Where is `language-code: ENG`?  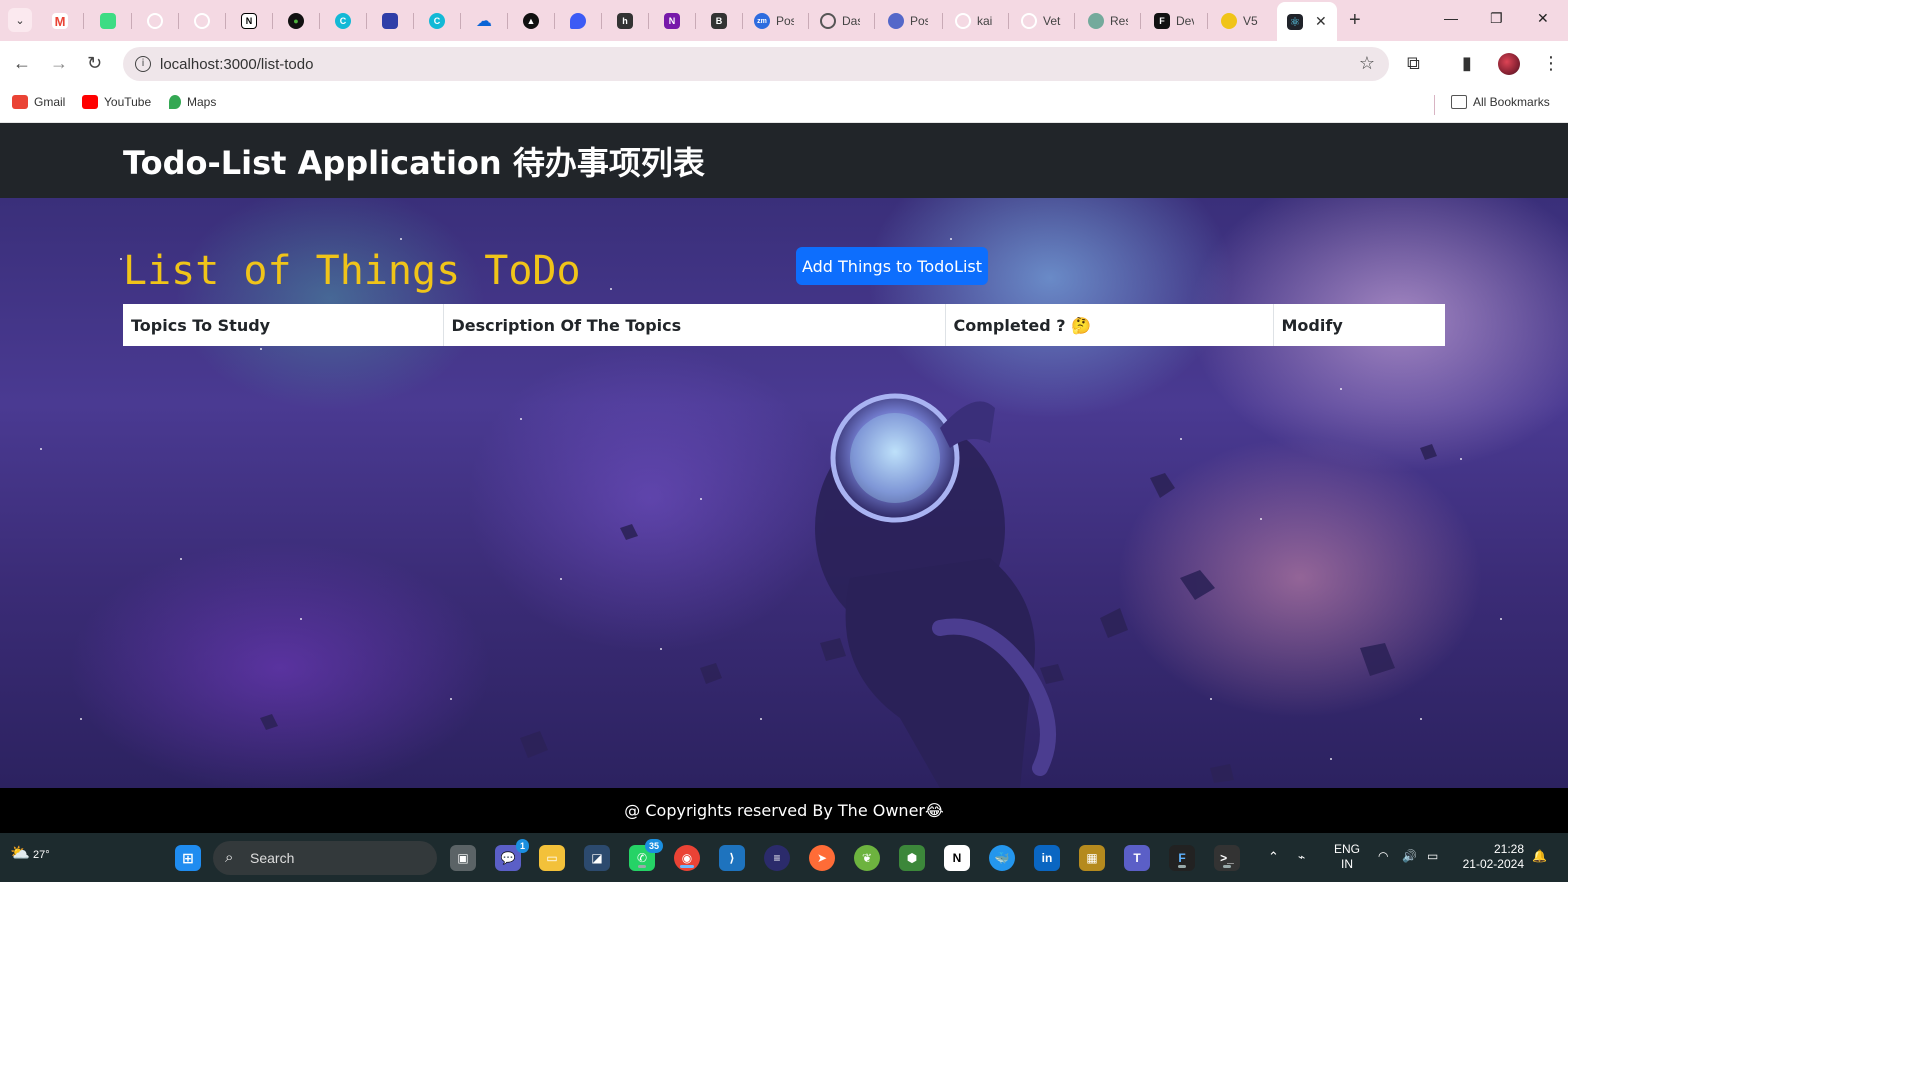 language-code: ENG is located at coordinates (1347, 849).